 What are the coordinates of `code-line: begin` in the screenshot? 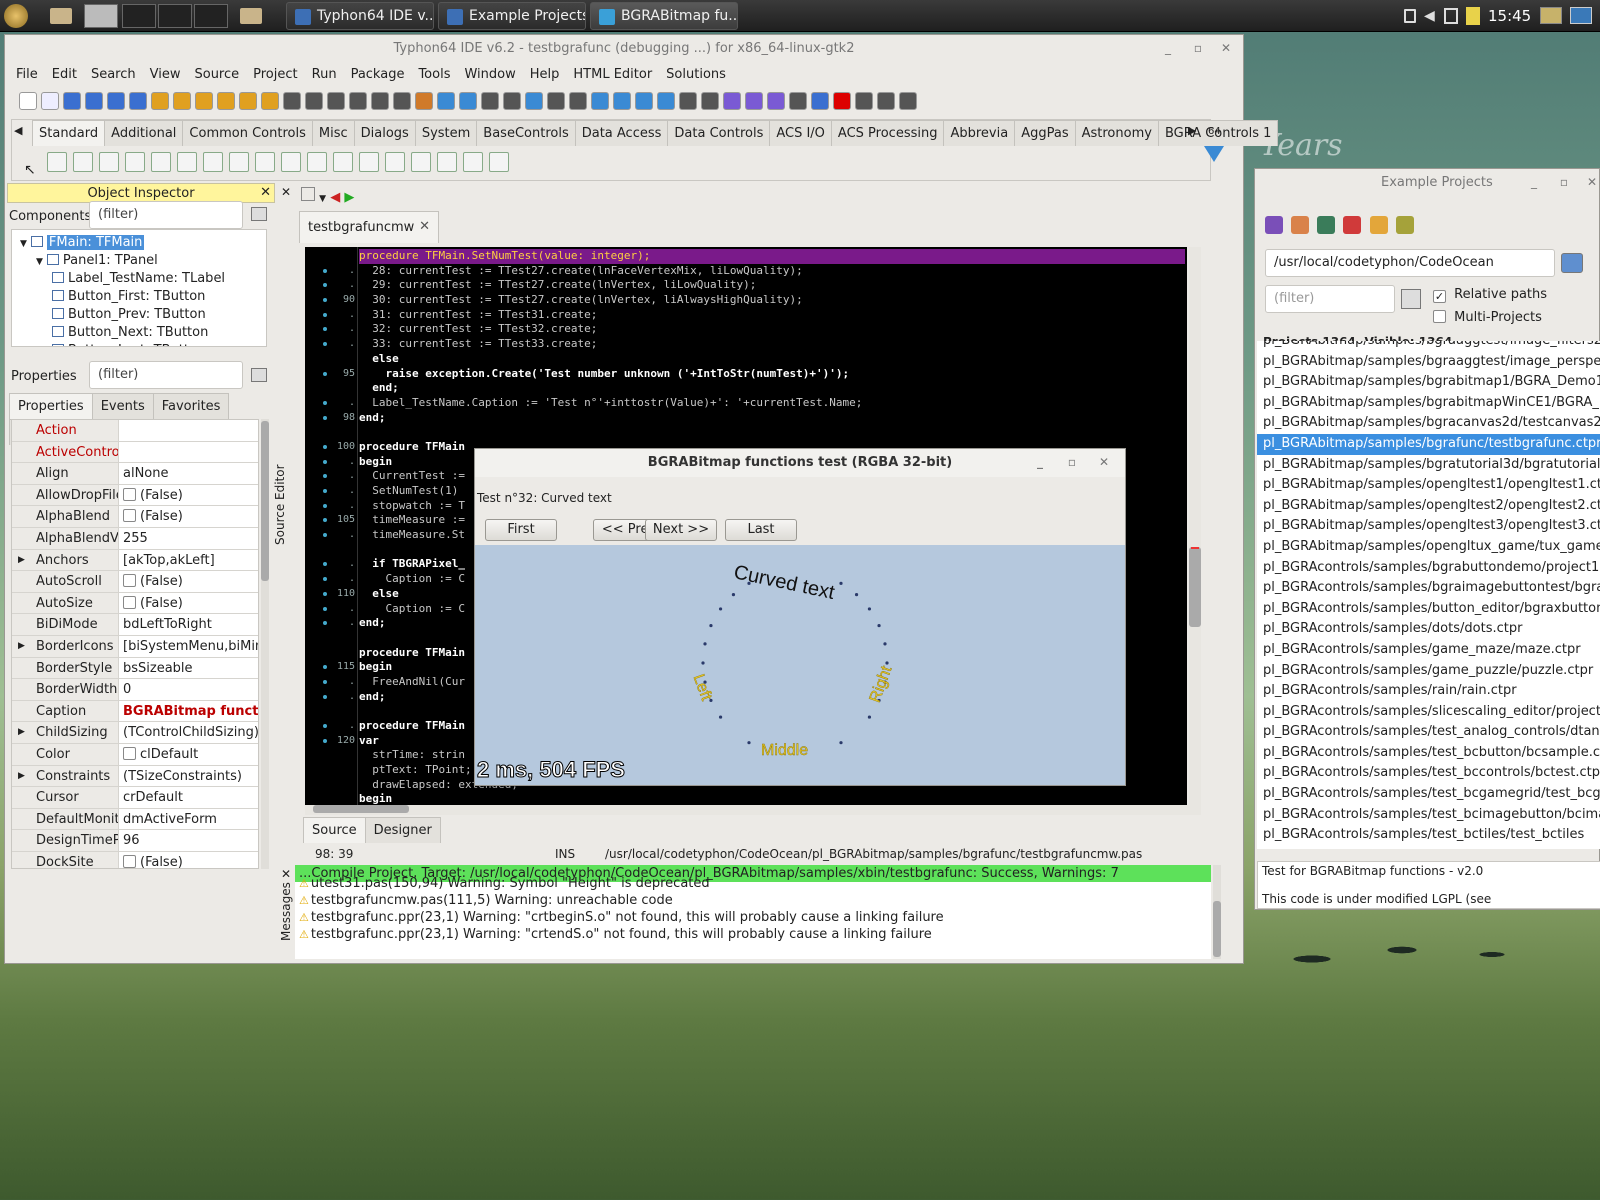 It's located at (772, 798).